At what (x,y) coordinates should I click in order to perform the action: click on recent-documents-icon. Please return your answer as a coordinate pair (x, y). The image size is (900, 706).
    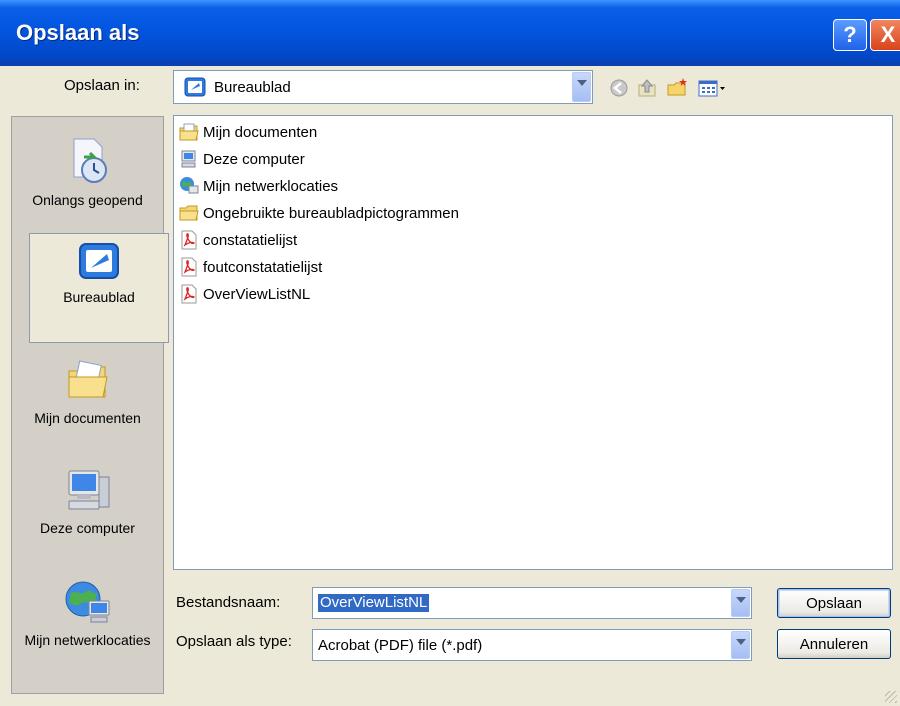
    Looking at the image, I should click on (90, 160).